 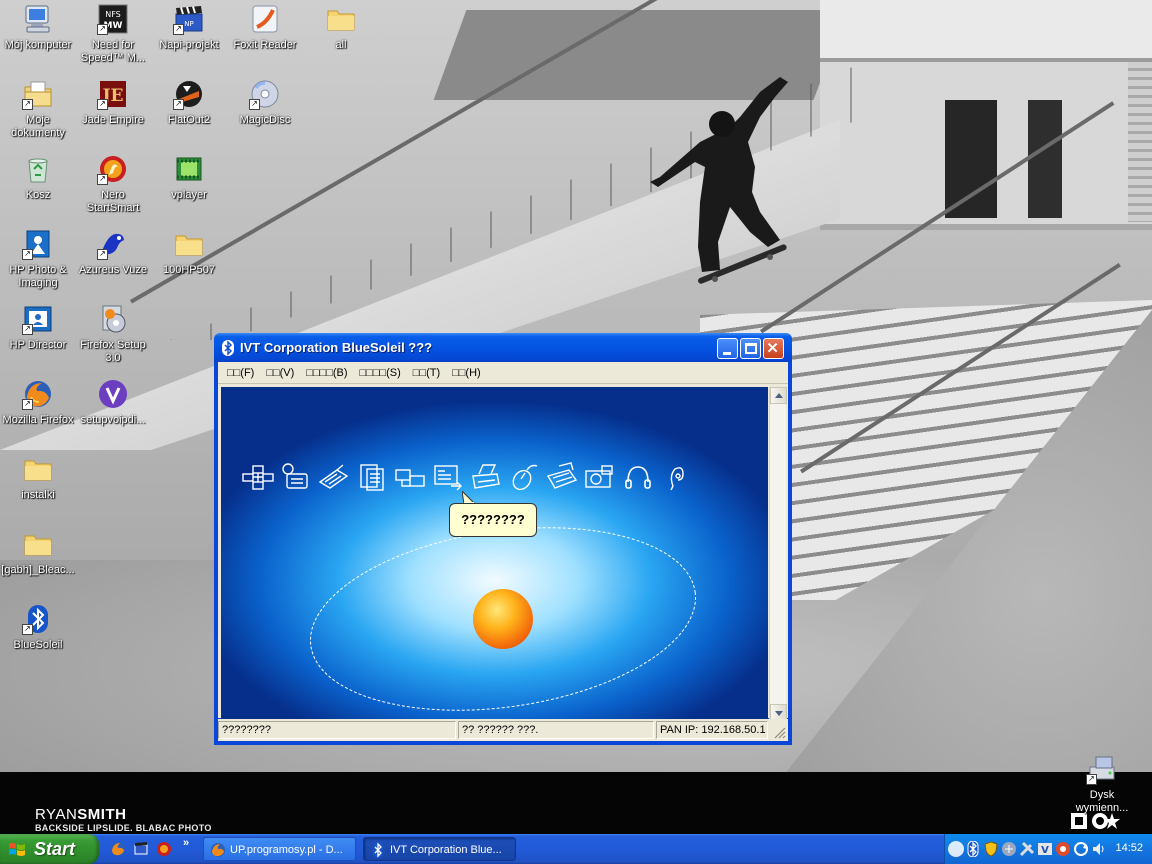 What do you see at coordinates (218, 850) in the screenshot?
I see `firefox-icon` at bounding box center [218, 850].